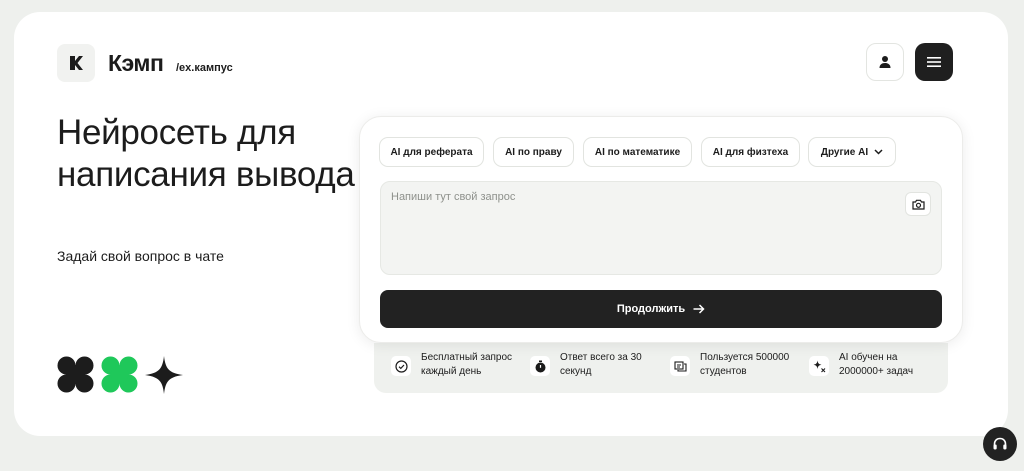 The width and height of the screenshot is (1024, 471). I want to click on tab-label: AI по математике, so click(637, 152).